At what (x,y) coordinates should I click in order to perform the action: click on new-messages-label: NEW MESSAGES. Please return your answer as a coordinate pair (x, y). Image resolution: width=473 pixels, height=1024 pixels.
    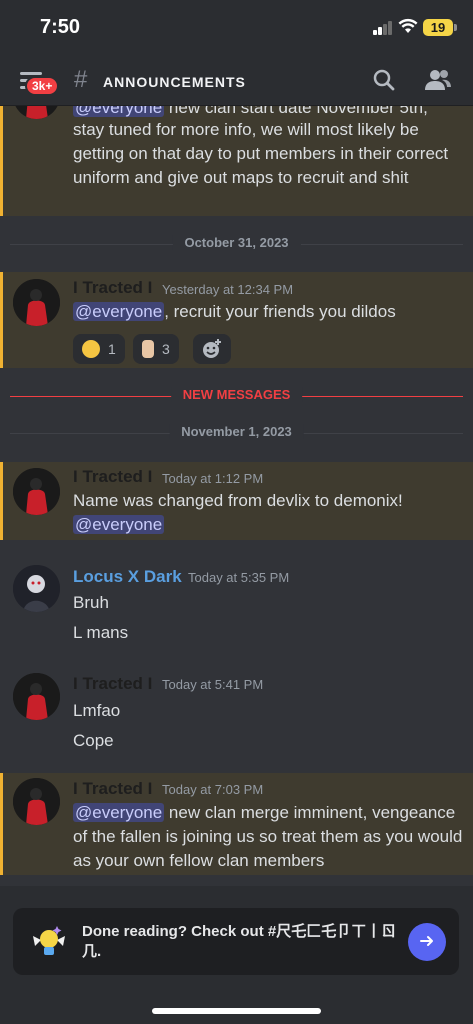
    Looking at the image, I should click on (236, 394).